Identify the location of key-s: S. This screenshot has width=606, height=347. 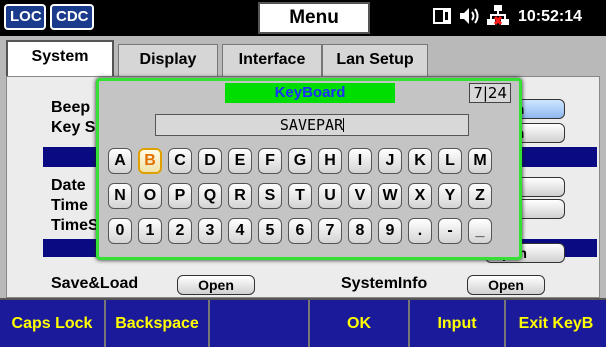
(270, 196).